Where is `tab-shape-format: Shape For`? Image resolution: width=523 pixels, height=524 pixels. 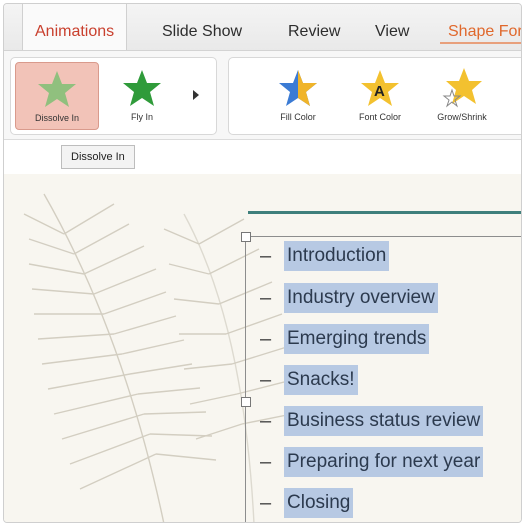
tab-shape-format: Shape For is located at coordinates (480, 27).